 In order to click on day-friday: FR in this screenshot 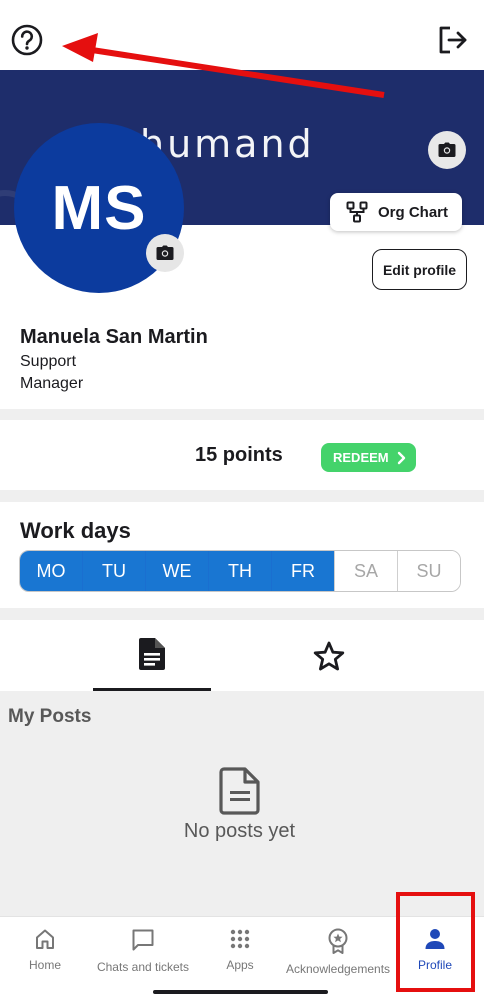, I will do `click(303, 571)`.